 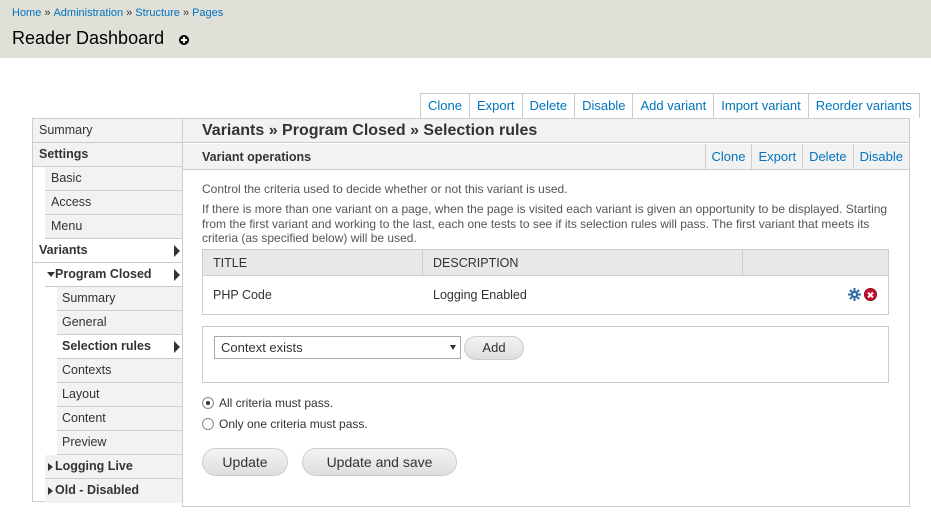 I want to click on sidebar-item-access: Access, so click(x=113, y=203).